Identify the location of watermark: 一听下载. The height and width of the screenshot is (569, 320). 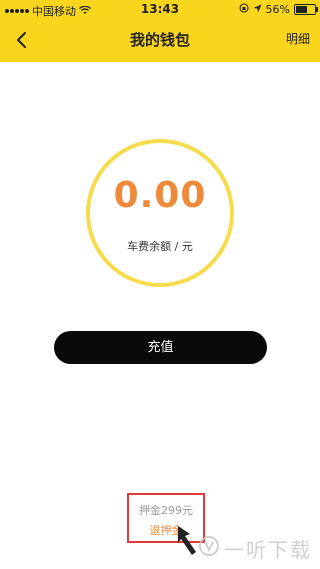
(255, 548).